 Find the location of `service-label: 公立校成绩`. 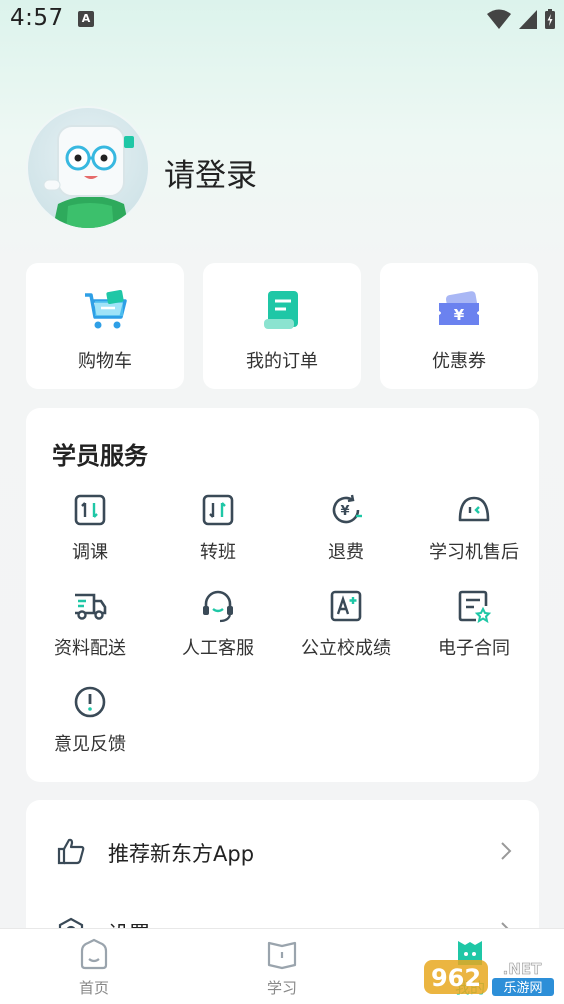

service-label: 公立校成绩 is located at coordinates (346, 648).